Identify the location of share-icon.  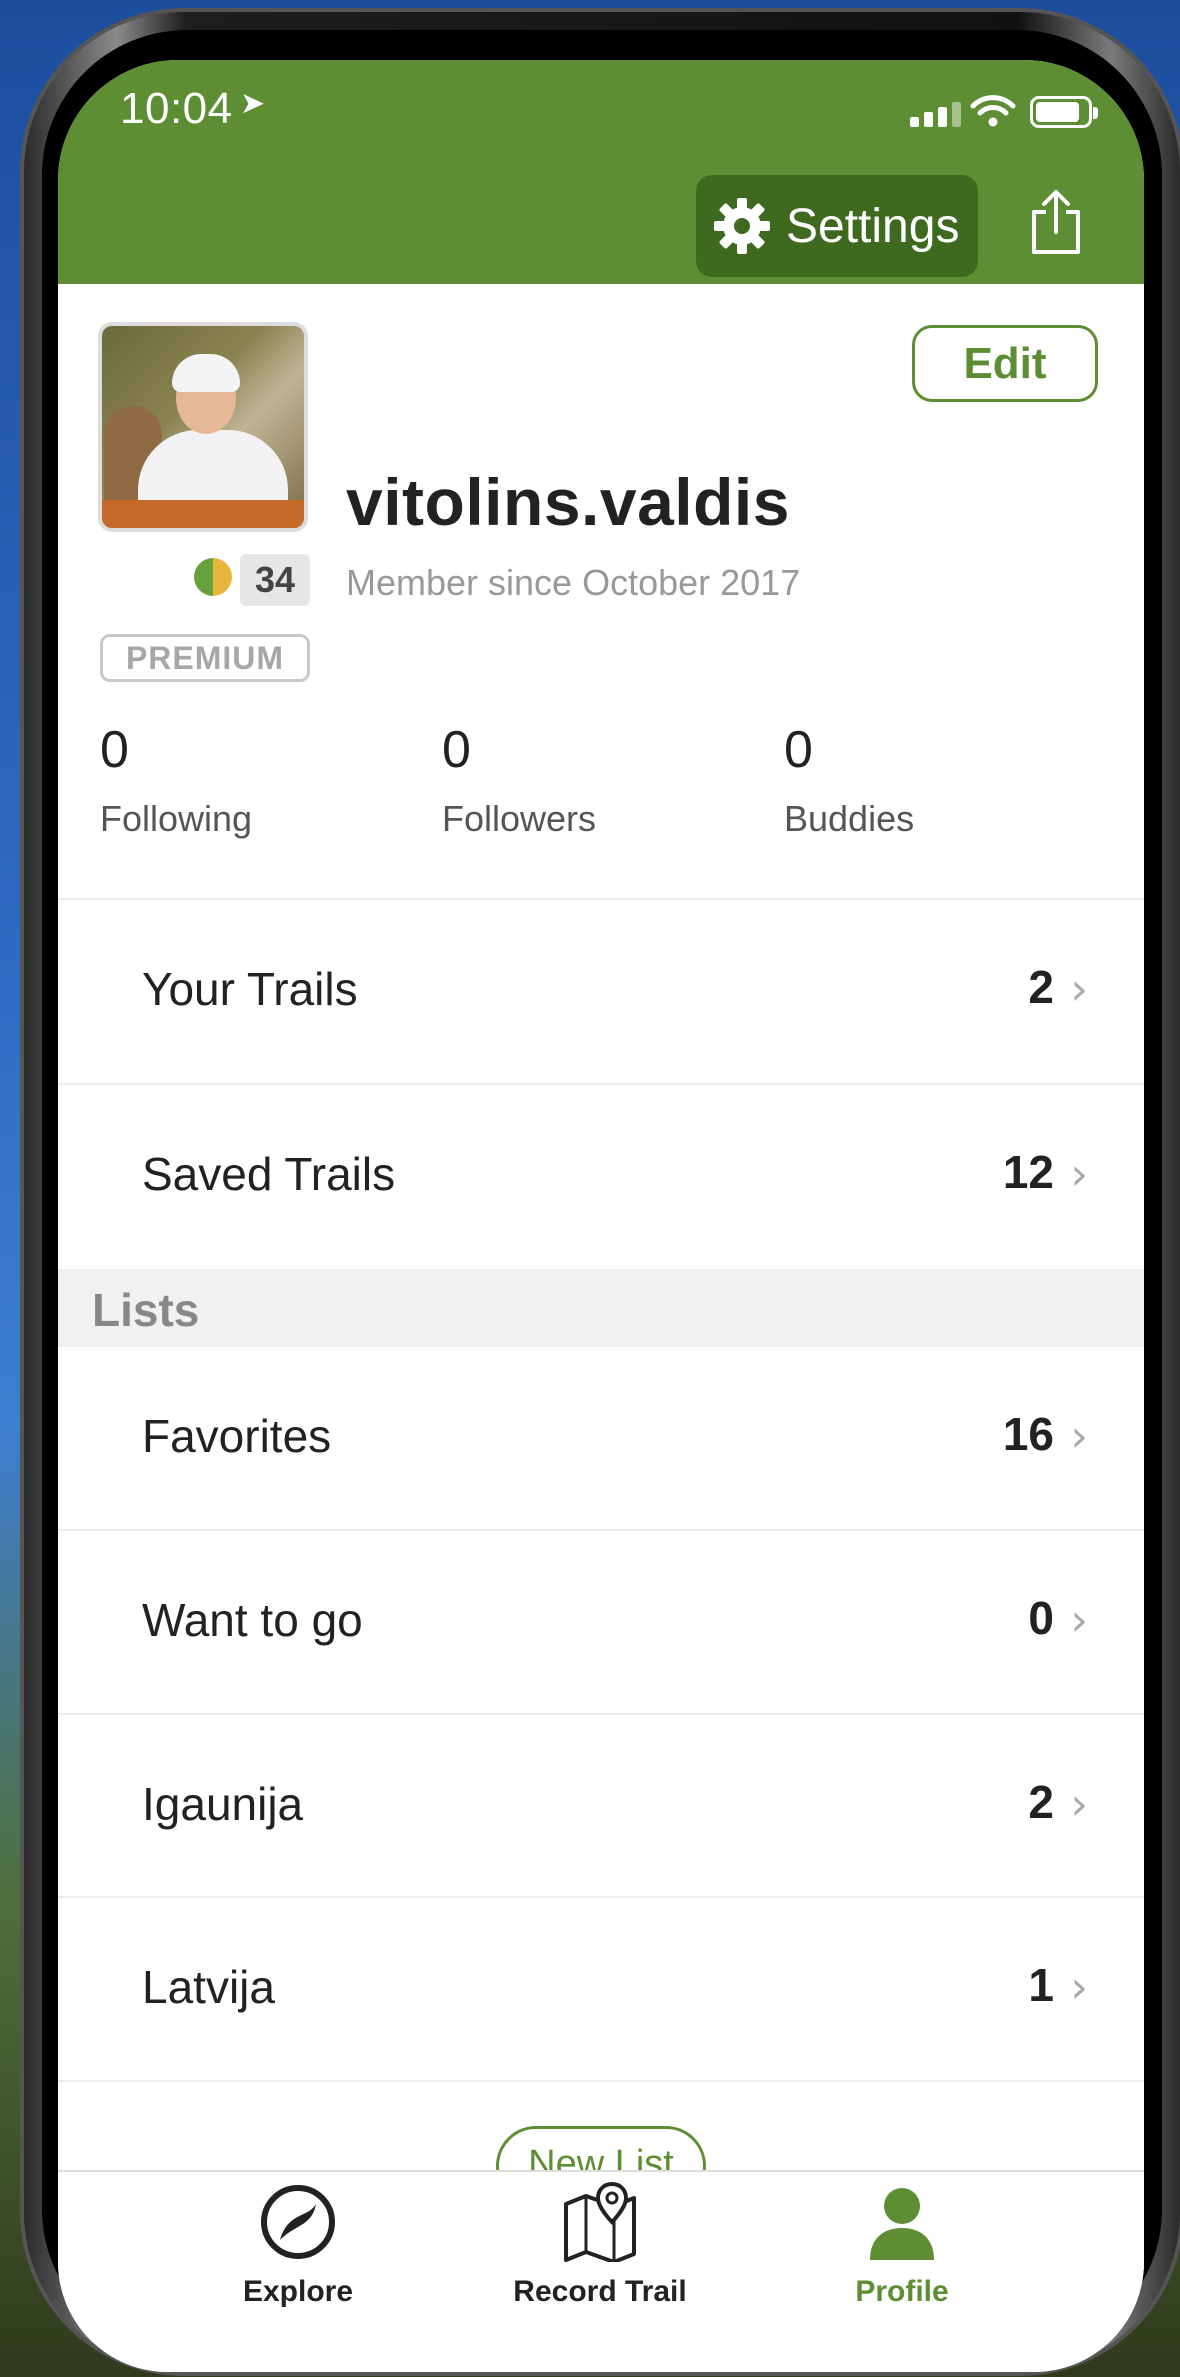
(1056, 222).